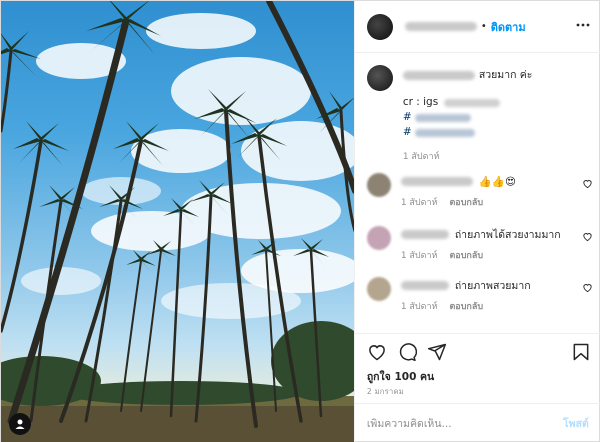  What do you see at coordinates (583, 25) in the screenshot?
I see `more-options-icon` at bounding box center [583, 25].